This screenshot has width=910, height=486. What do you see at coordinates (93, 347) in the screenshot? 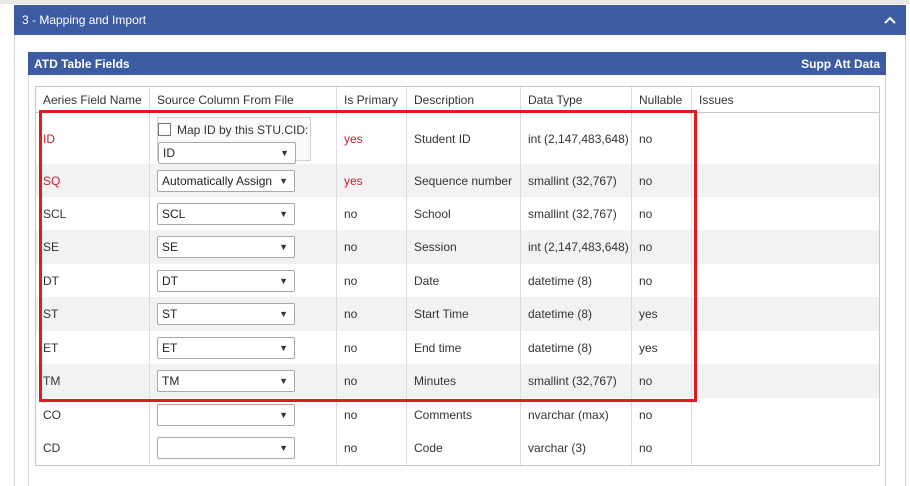
I see `field-name: ET` at bounding box center [93, 347].